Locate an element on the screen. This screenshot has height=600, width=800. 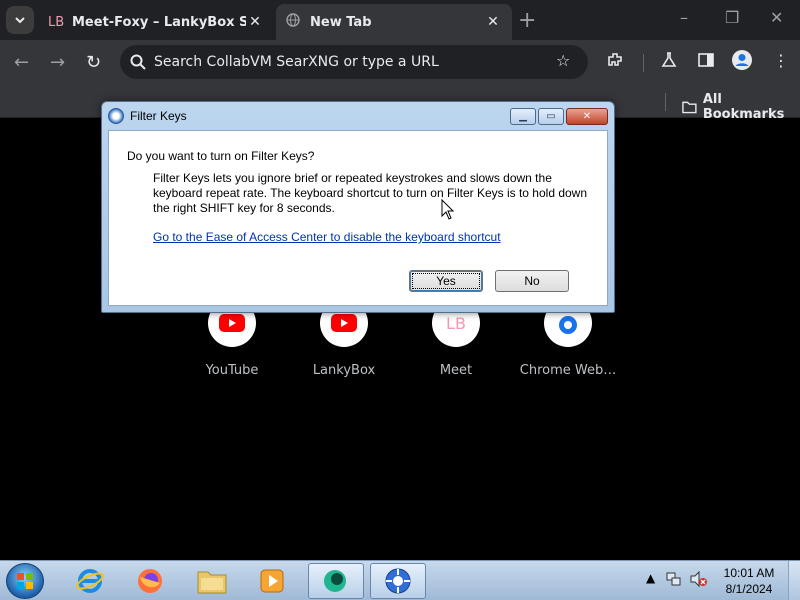
extensions-icon is located at coordinates (615, 62).